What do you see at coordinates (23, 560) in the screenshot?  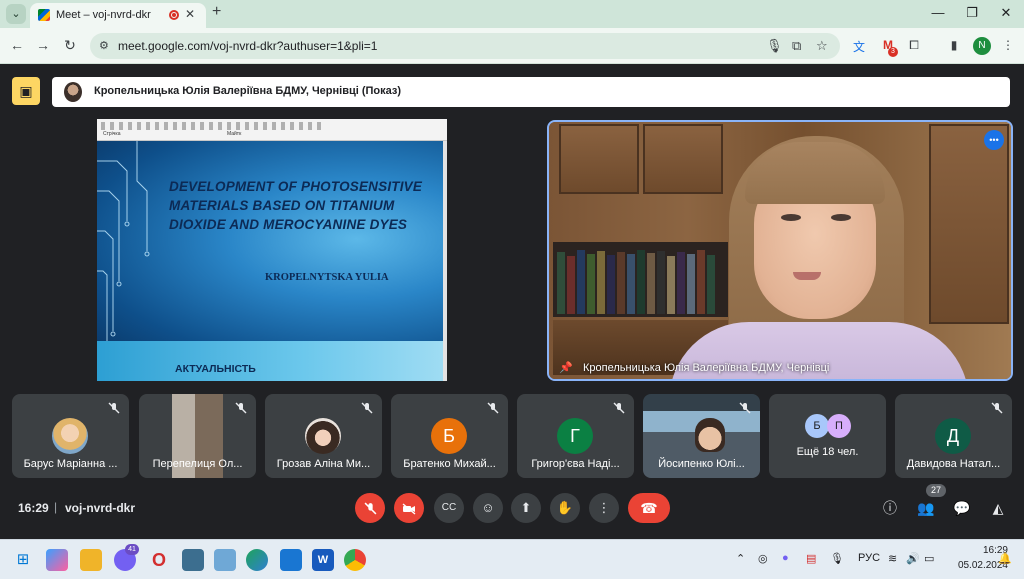 I see `start-icon: ⊞` at bounding box center [23, 560].